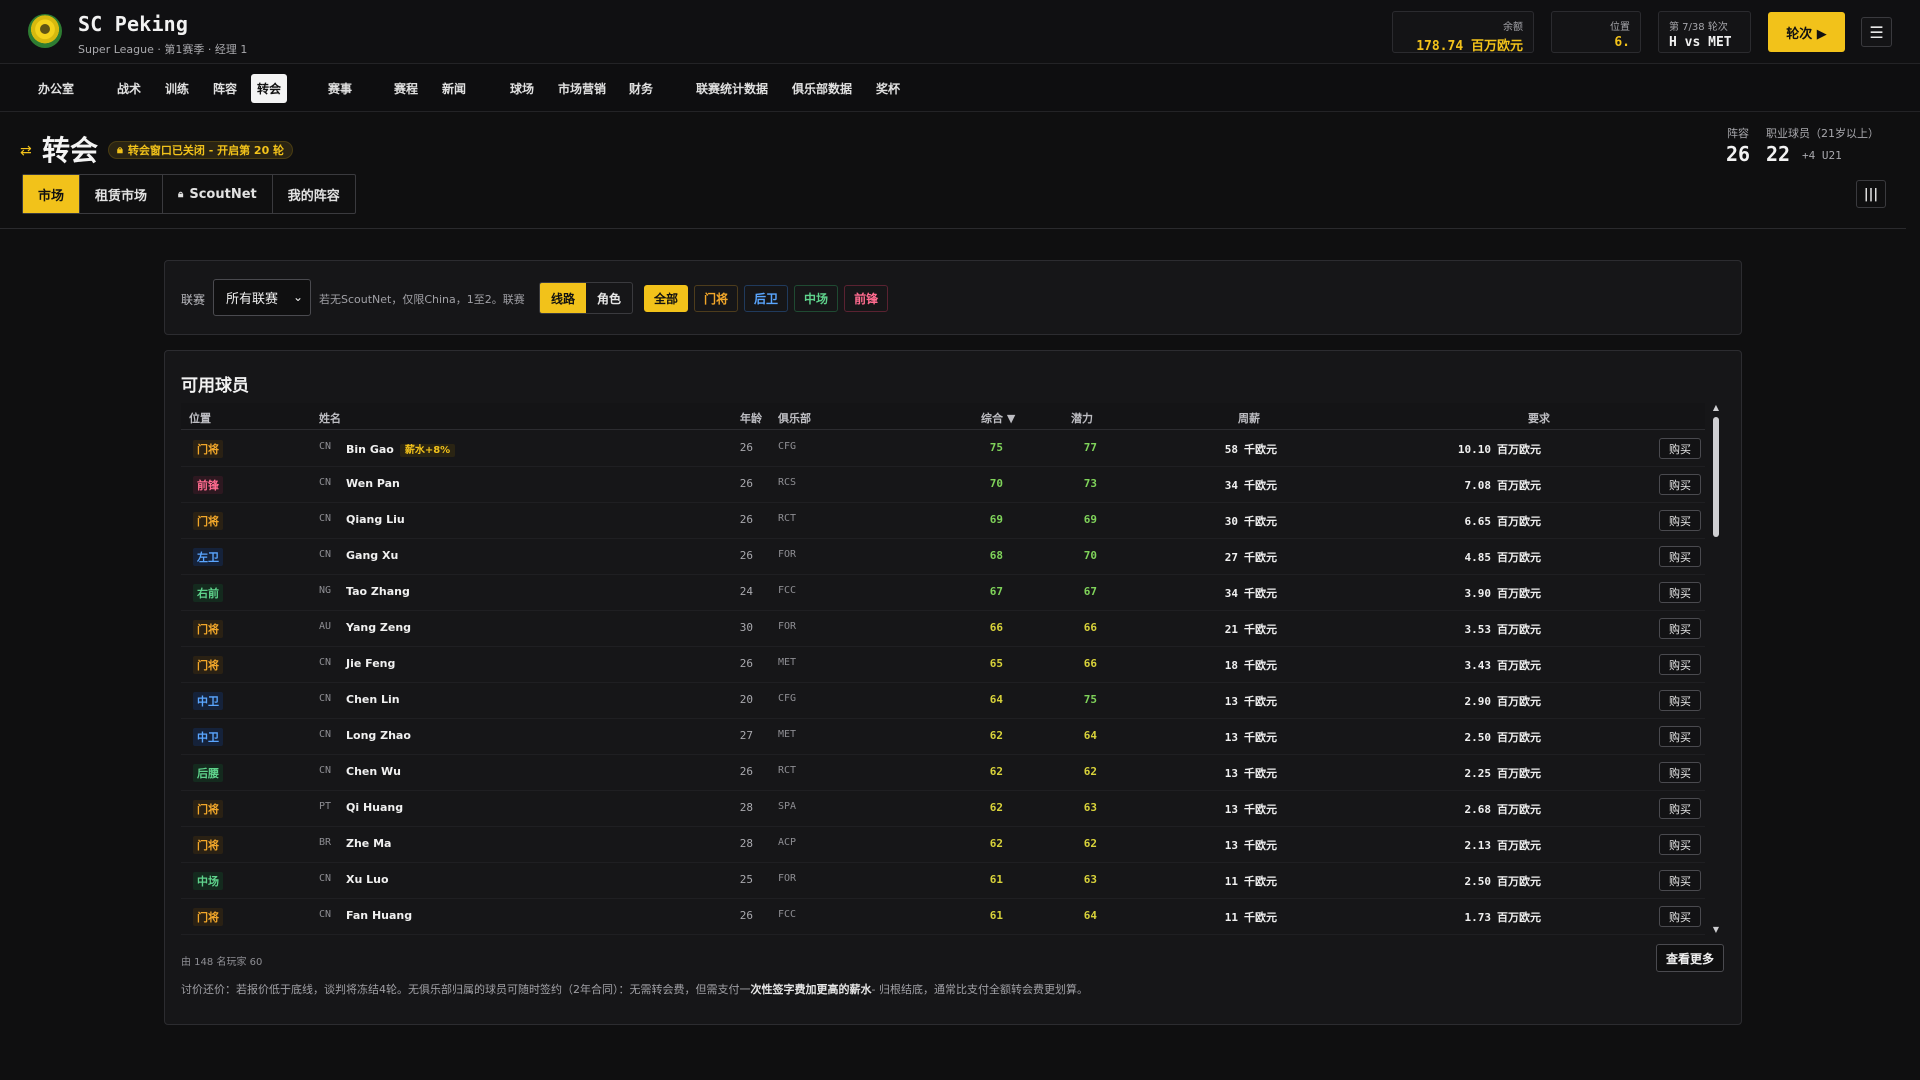 The width and height of the screenshot is (1920, 1080). What do you see at coordinates (56, 88) in the screenshot?
I see `nav-office: 办公室` at bounding box center [56, 88].